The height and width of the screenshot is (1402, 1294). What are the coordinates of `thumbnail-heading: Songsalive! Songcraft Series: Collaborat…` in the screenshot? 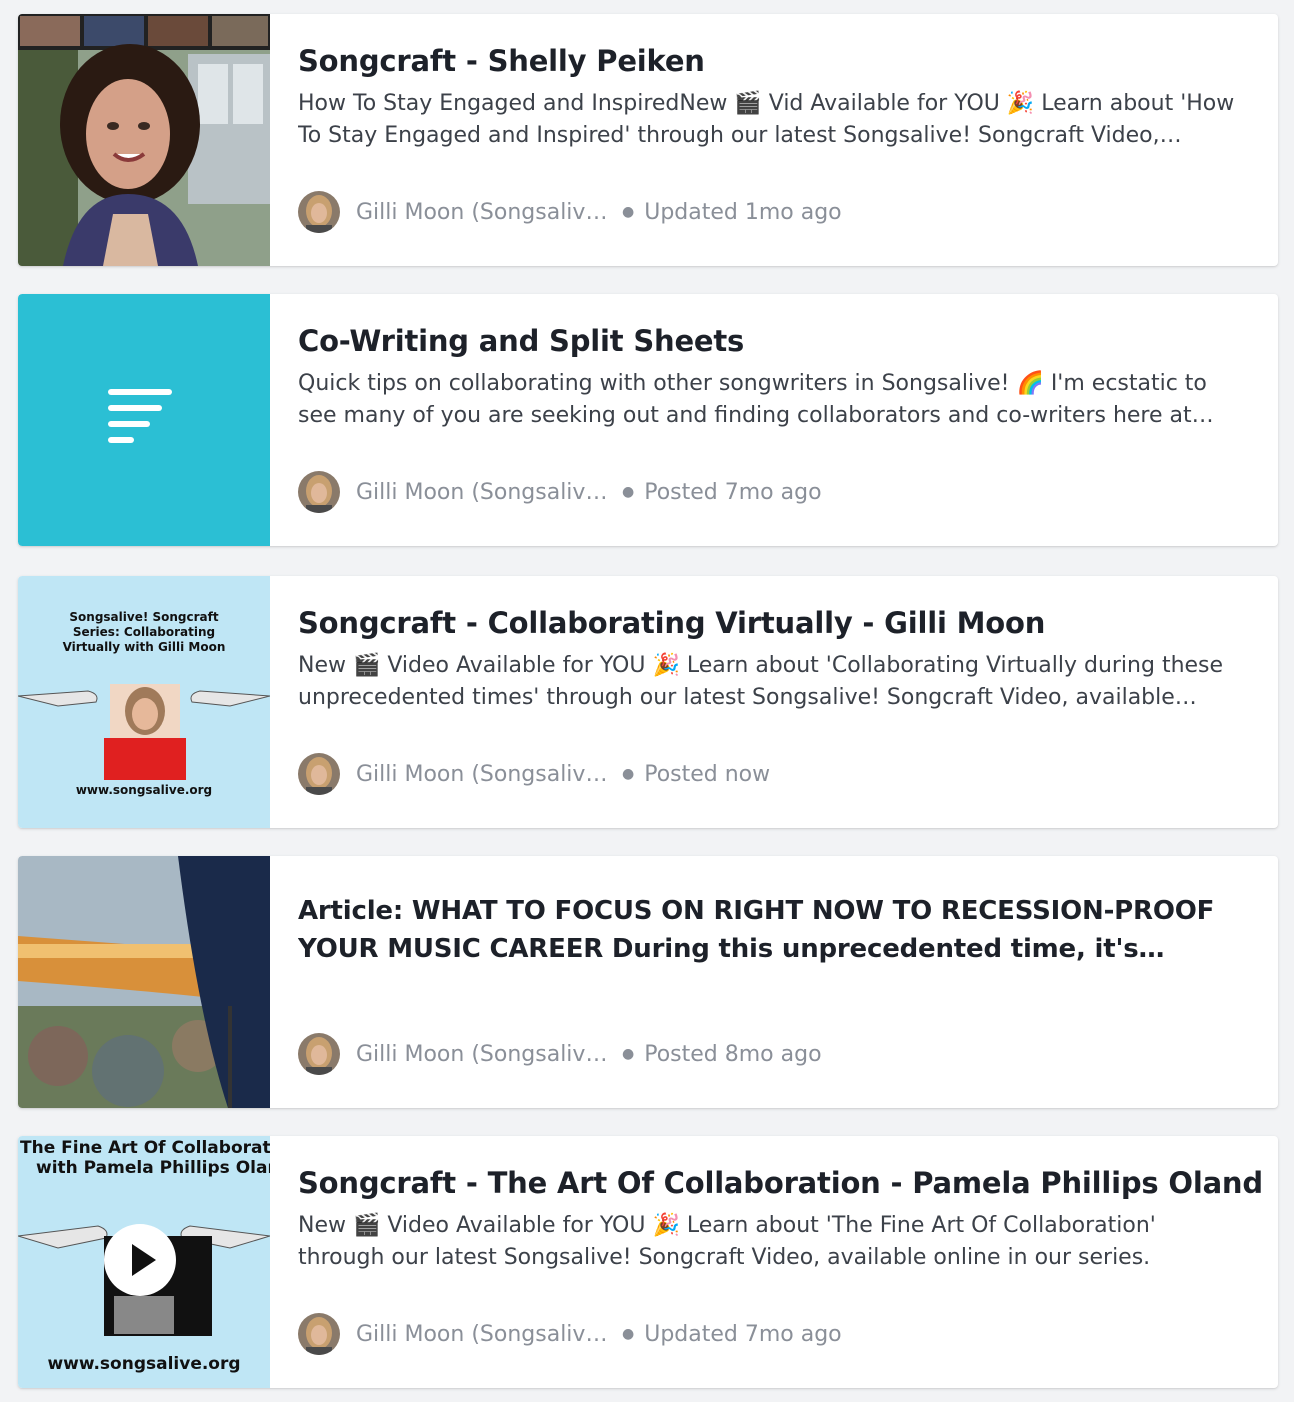 It's located at (144, 632).